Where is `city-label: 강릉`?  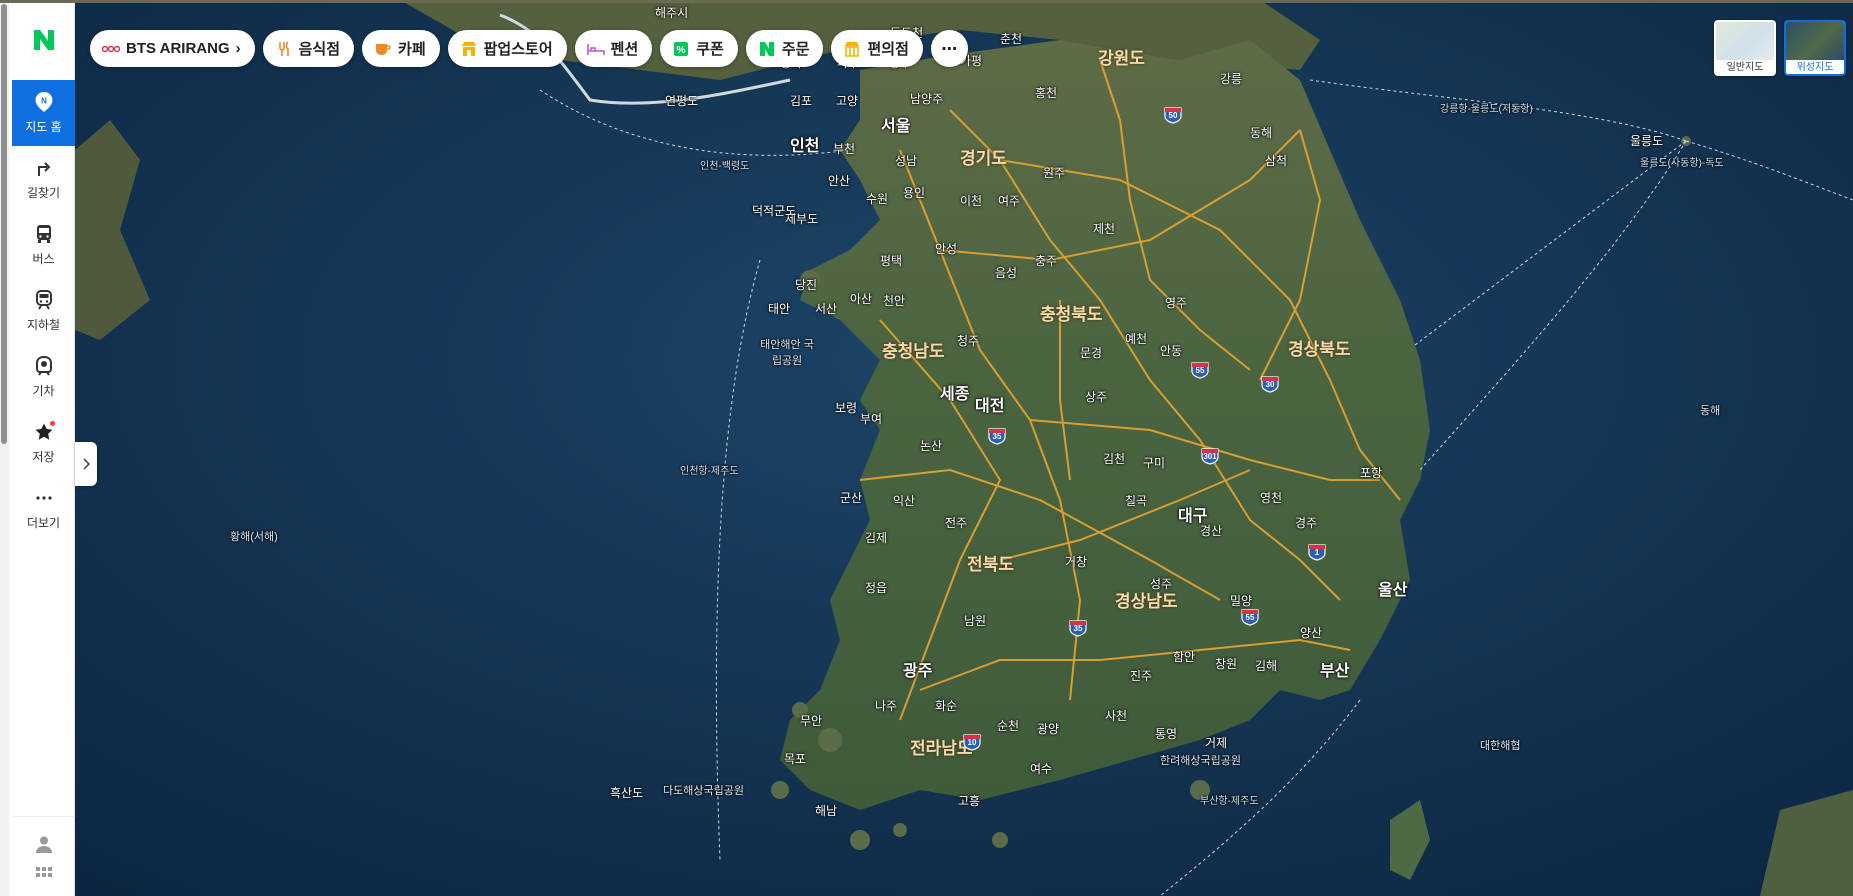
city-label: 강릉 is located at coordinates (1231, 79).